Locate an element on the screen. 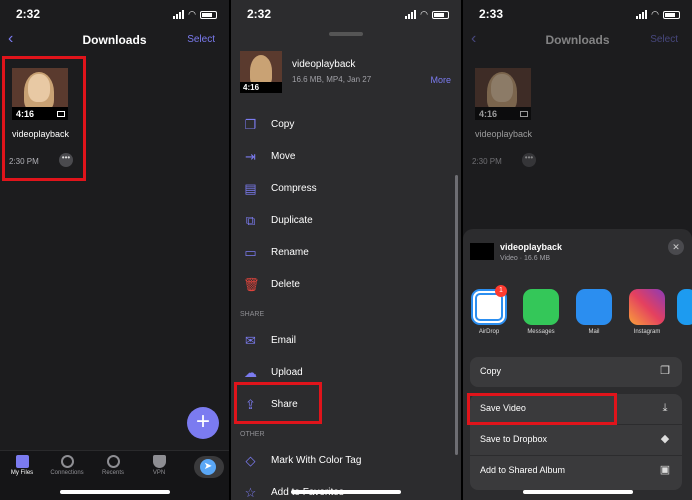  mail-icon is located at coordinates (594, 307).